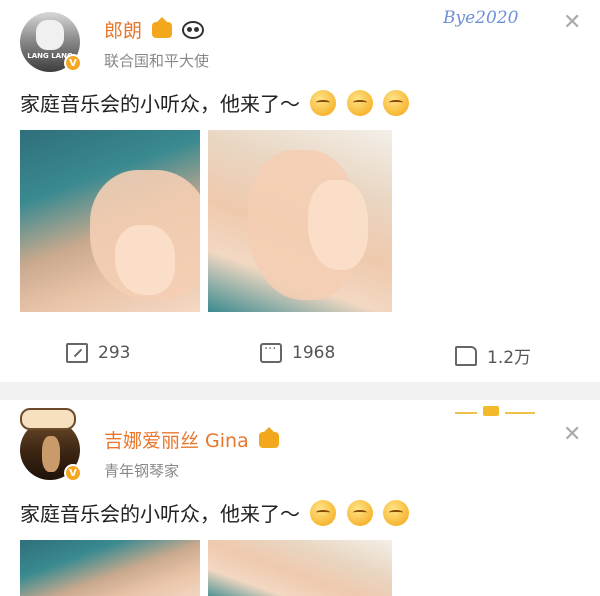  I want to click on like-icon, so click(466, 355).